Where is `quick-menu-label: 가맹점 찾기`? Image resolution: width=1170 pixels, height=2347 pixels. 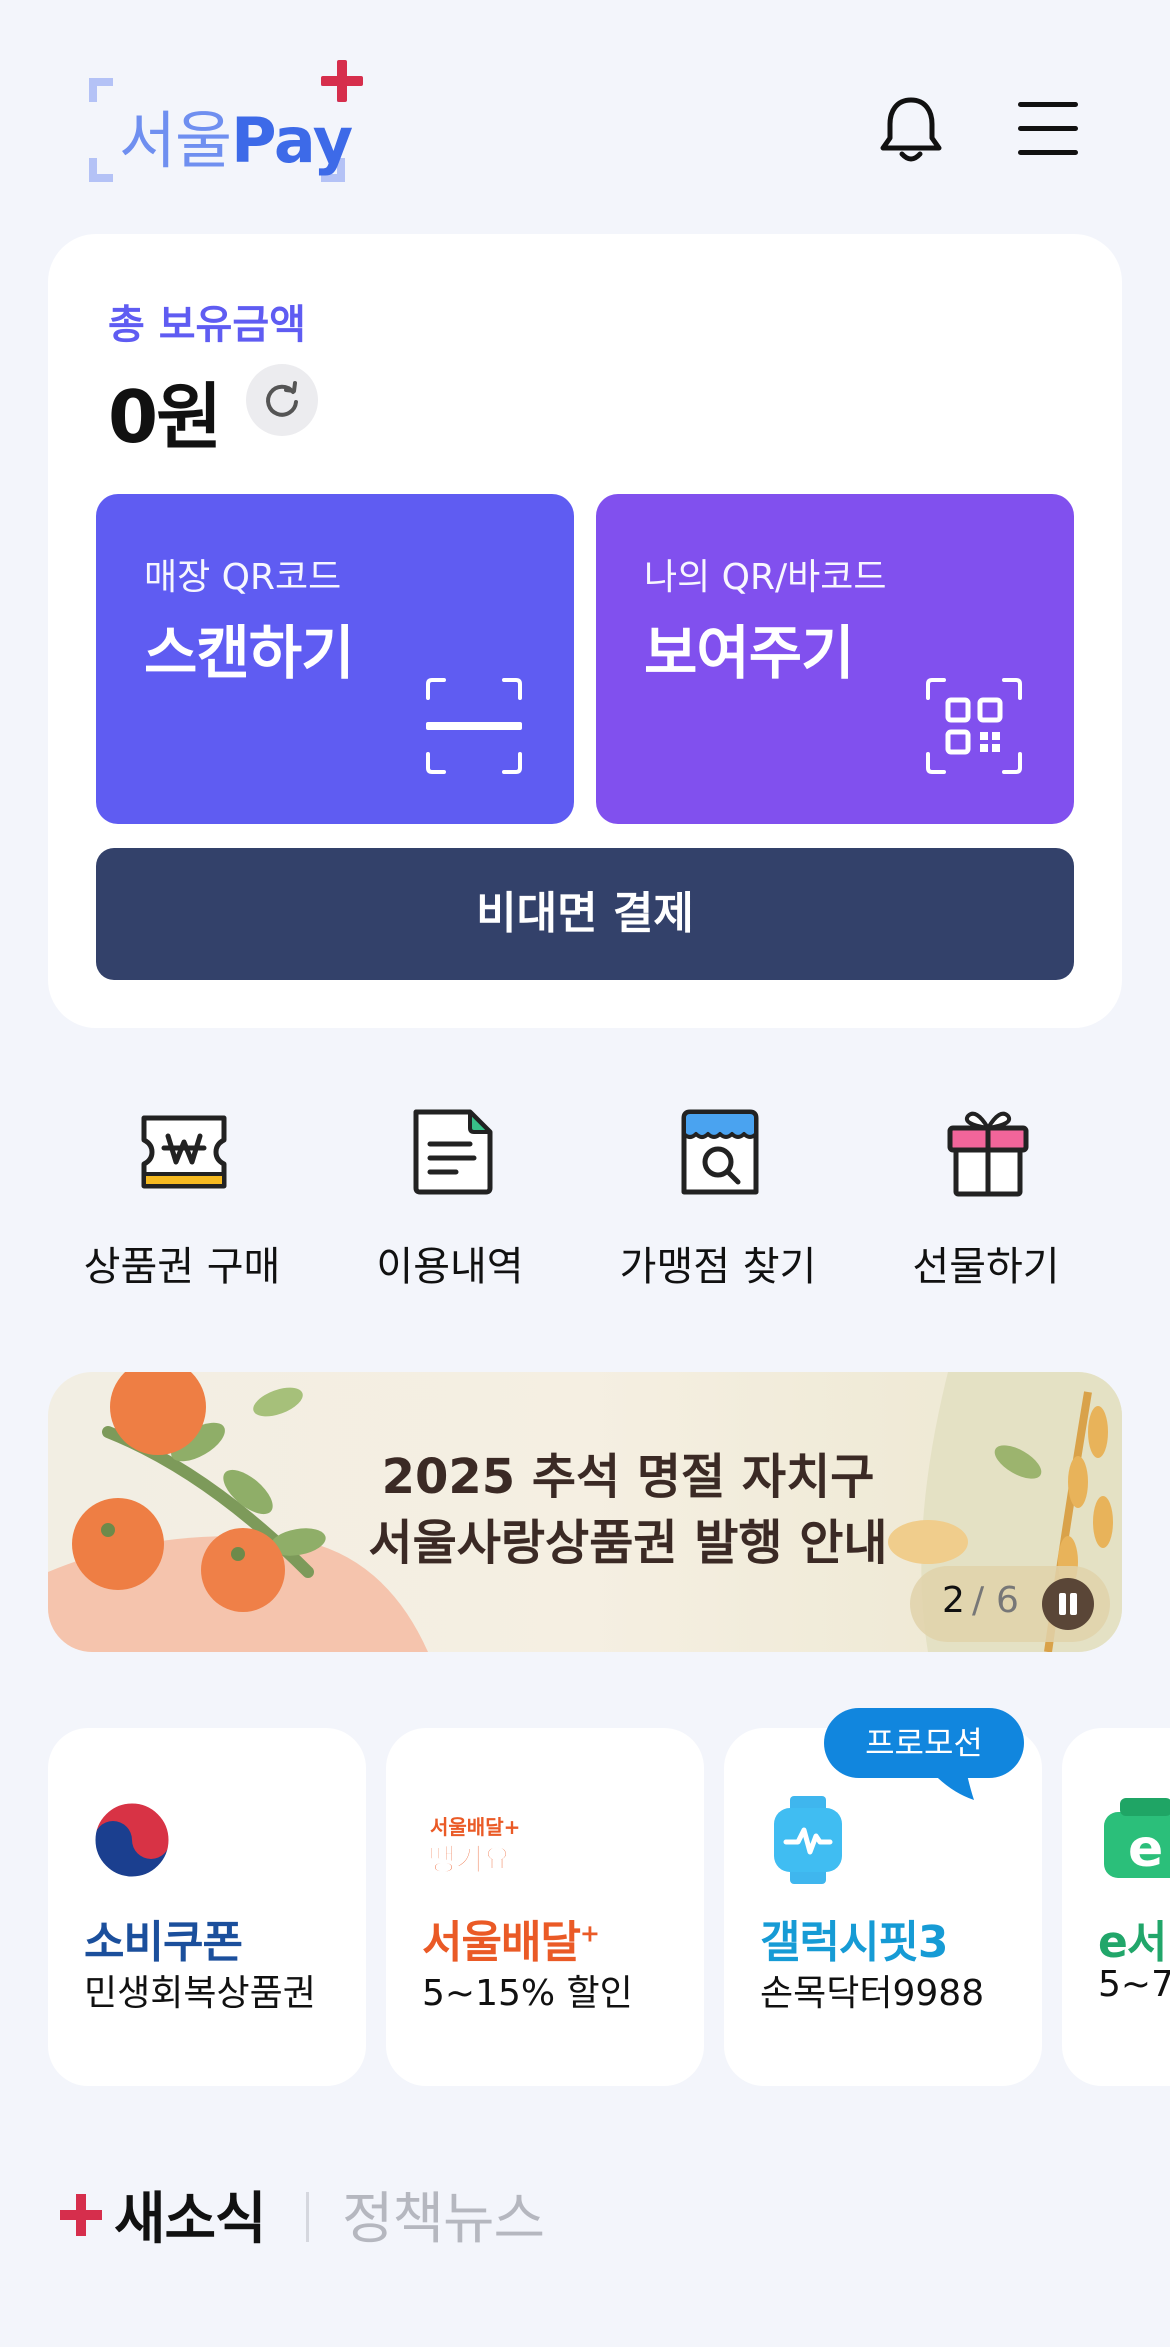
quick-menu-label: 가맹점 찾기 is located at coordinates (718, 1267).